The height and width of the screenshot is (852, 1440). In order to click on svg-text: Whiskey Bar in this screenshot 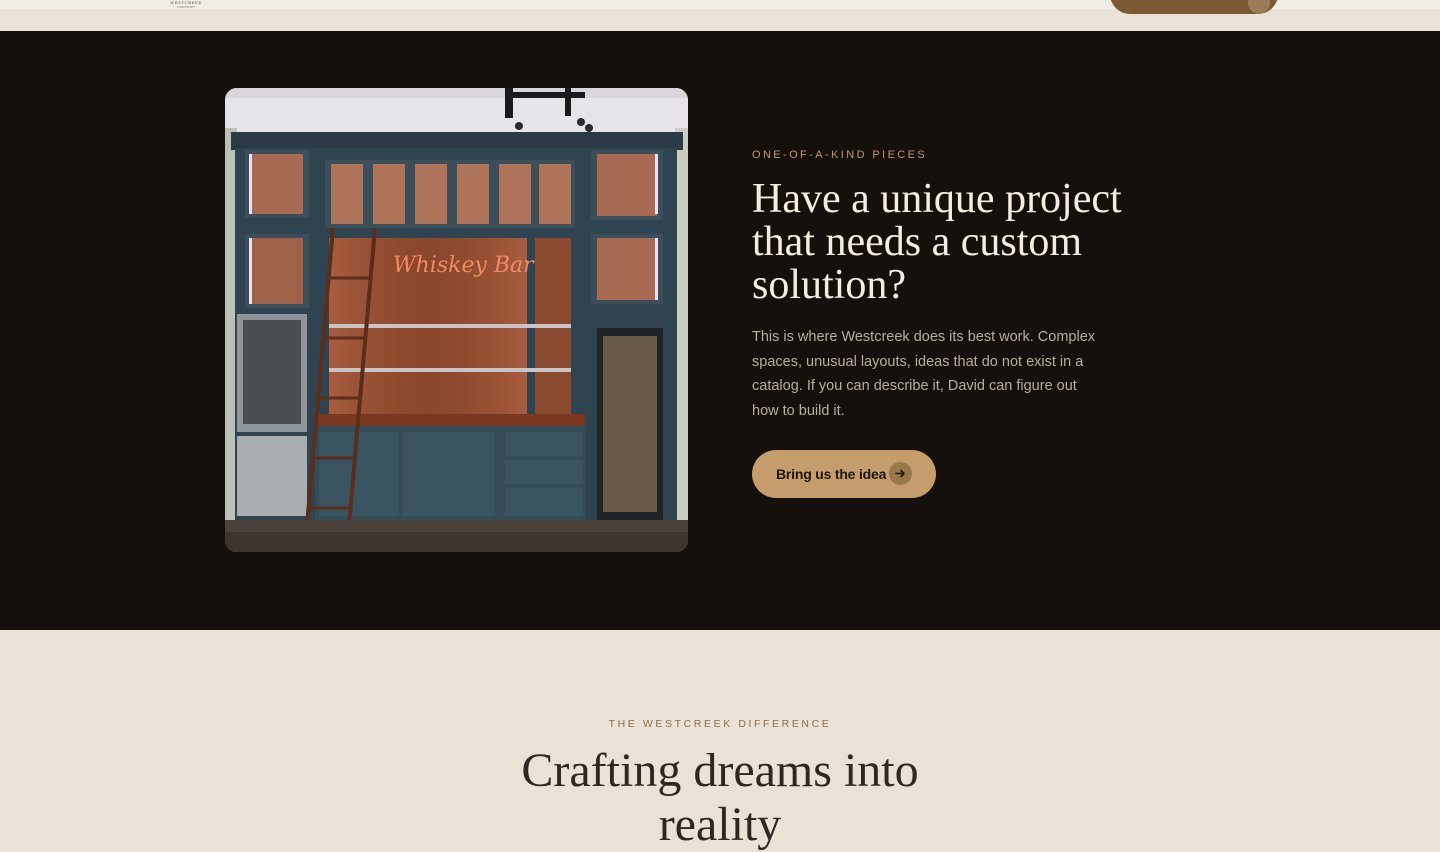, I will do `click(464, 265)`.